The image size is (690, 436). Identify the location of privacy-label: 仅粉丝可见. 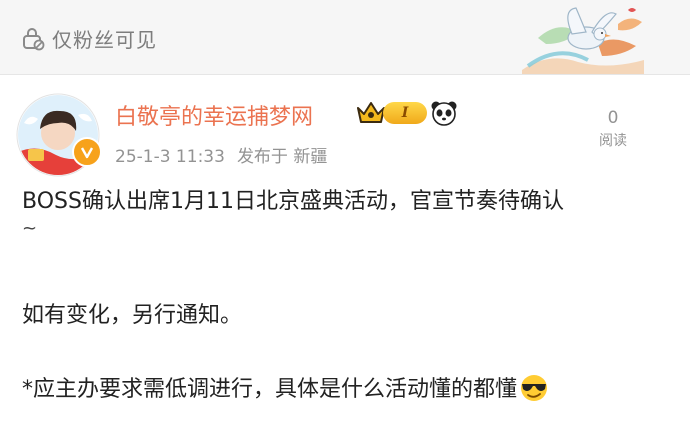
(104, 39).